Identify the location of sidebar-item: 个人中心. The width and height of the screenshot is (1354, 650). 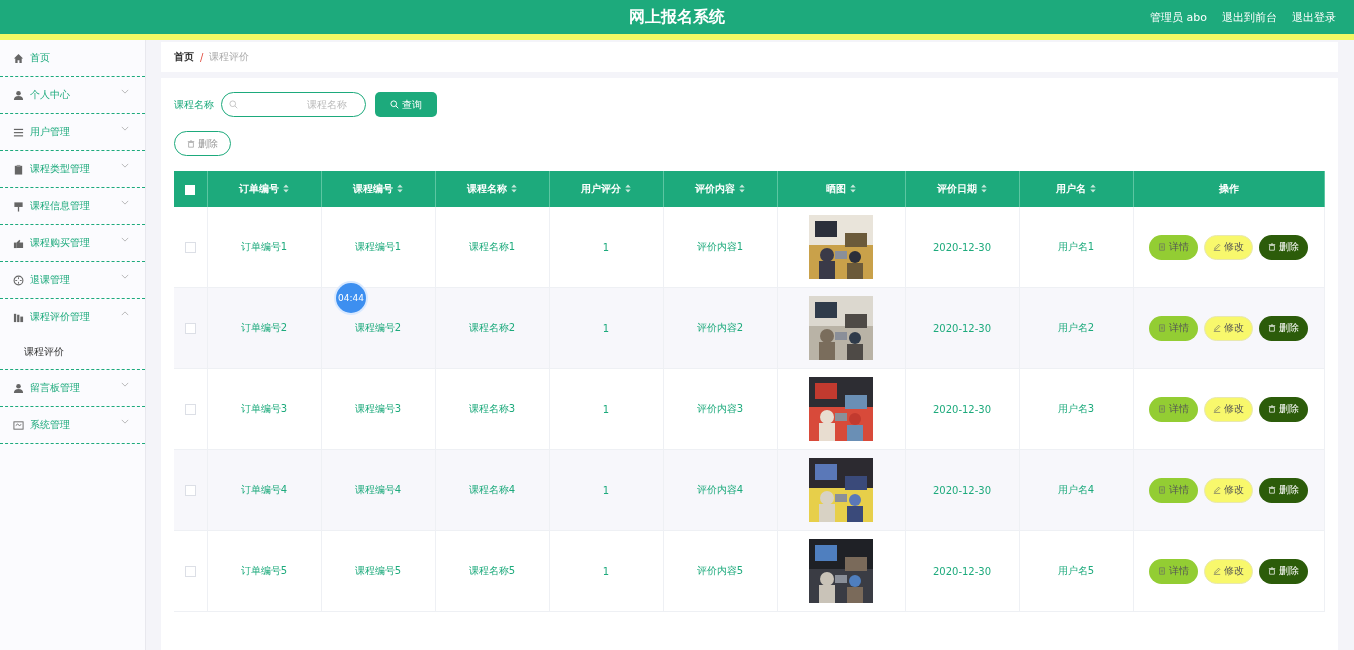
(72, 95).